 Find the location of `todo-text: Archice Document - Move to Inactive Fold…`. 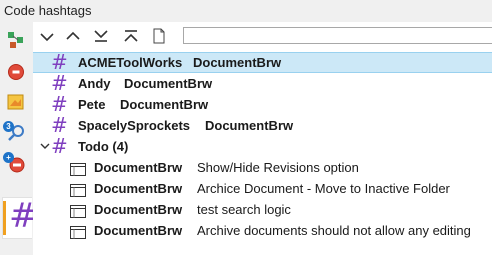

todo-text: Archice Document - Move to Inactive Fold… is located at coordinates (323, 188).